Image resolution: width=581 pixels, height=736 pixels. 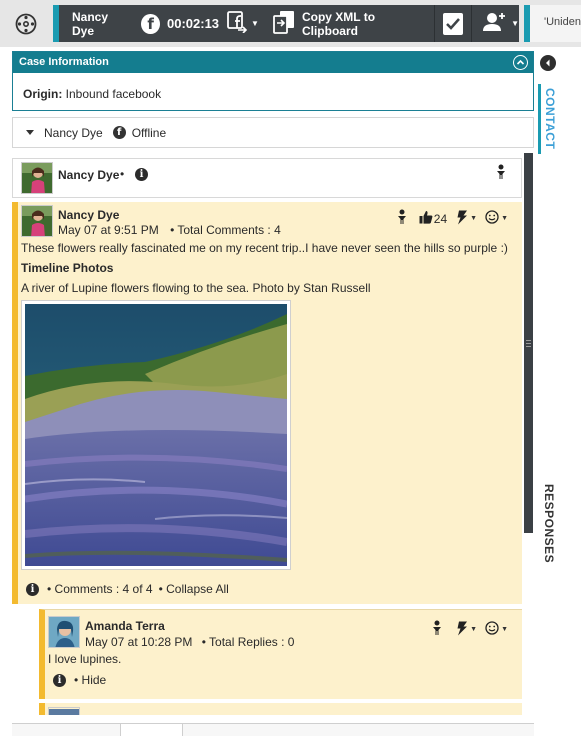 I want to click on case-origin-value: Inbound facebook, so click(x=113, y=94).